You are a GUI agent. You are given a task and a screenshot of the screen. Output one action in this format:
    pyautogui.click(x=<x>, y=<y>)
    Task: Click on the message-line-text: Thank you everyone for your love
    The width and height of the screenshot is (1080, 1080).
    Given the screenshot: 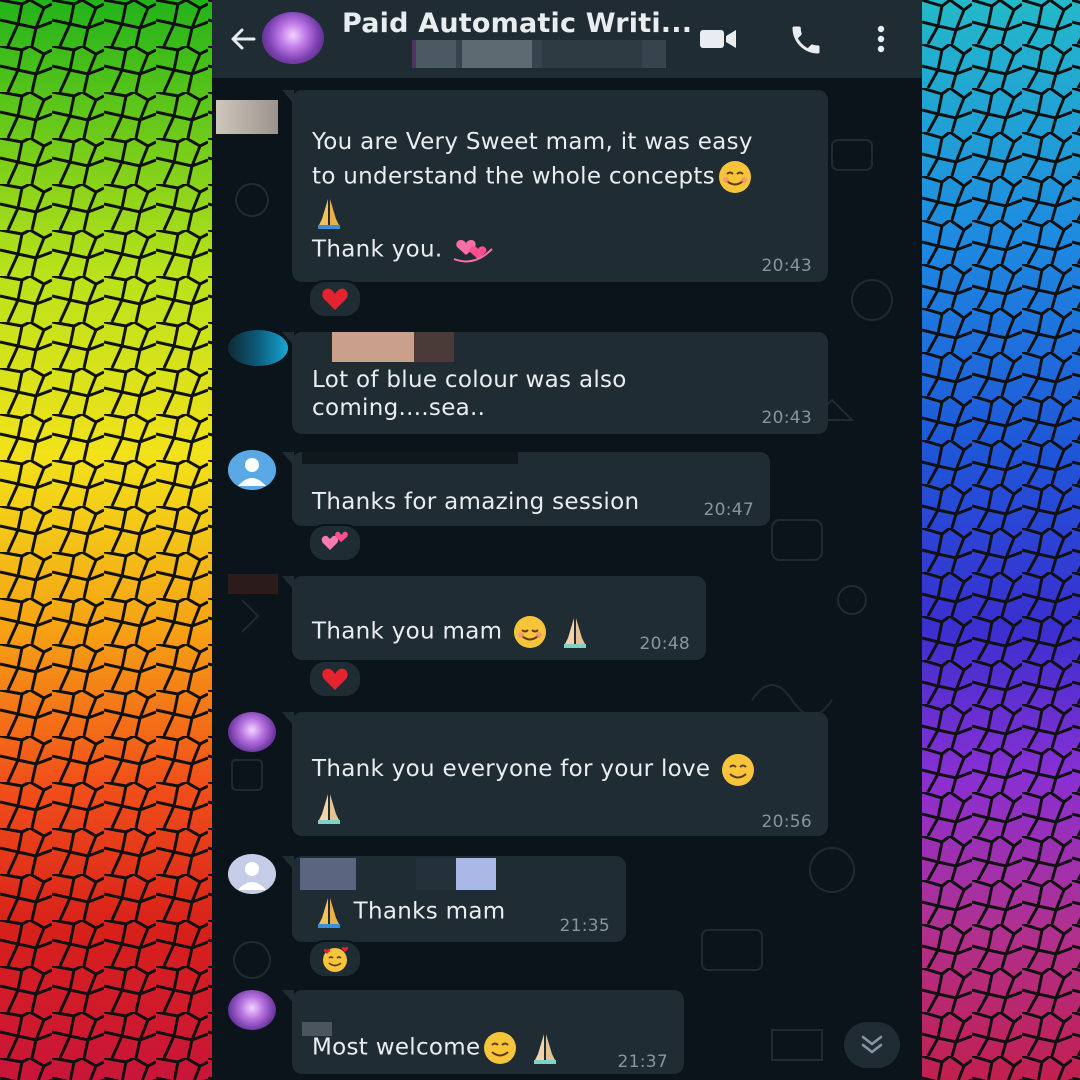 What is the action you would take?
    pyautogui.click(x=511, y=769)
    